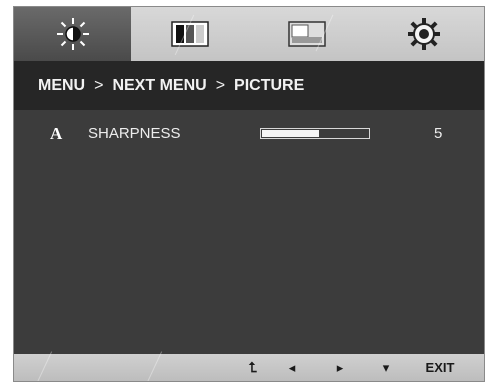 This screenshot has width=499, height=386. What do you see at coordinates (62, 85) in the screenshot?
I see `breadcrumb-menu: MENU` at bounding box center [62, 85].